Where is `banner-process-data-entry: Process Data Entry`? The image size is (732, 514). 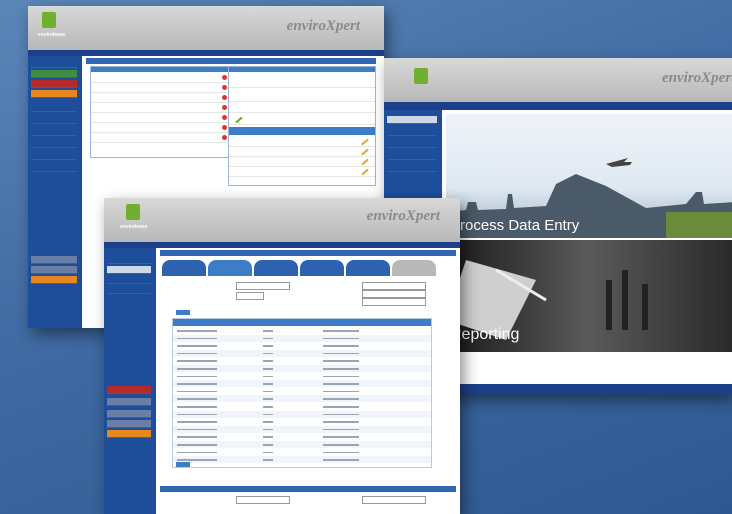 banner-process-data-entry: Process Data Entry is located at coordinates (589, 176).